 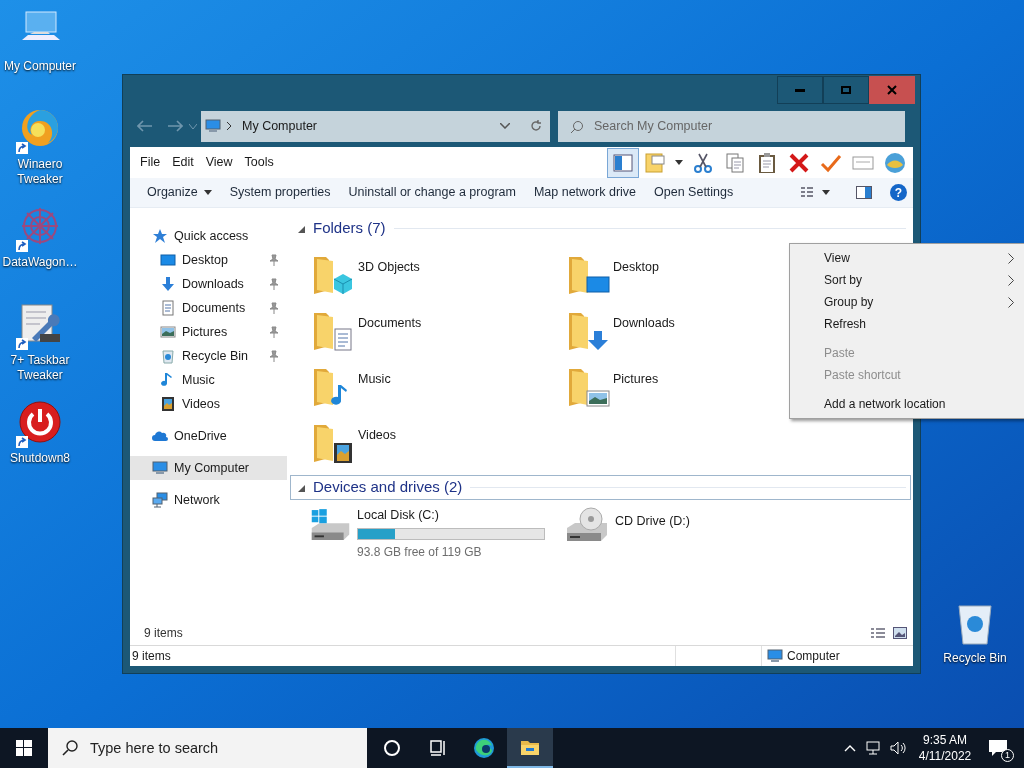 What do you see at coordinates (168, 332) in the screenshot?
I see `picture-icon` at bounding box center [168, 332].